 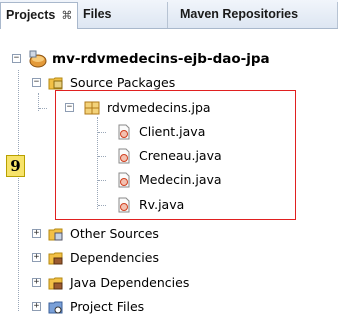 I want to click on project-files-folder-icon, so click(x=55, y=307).